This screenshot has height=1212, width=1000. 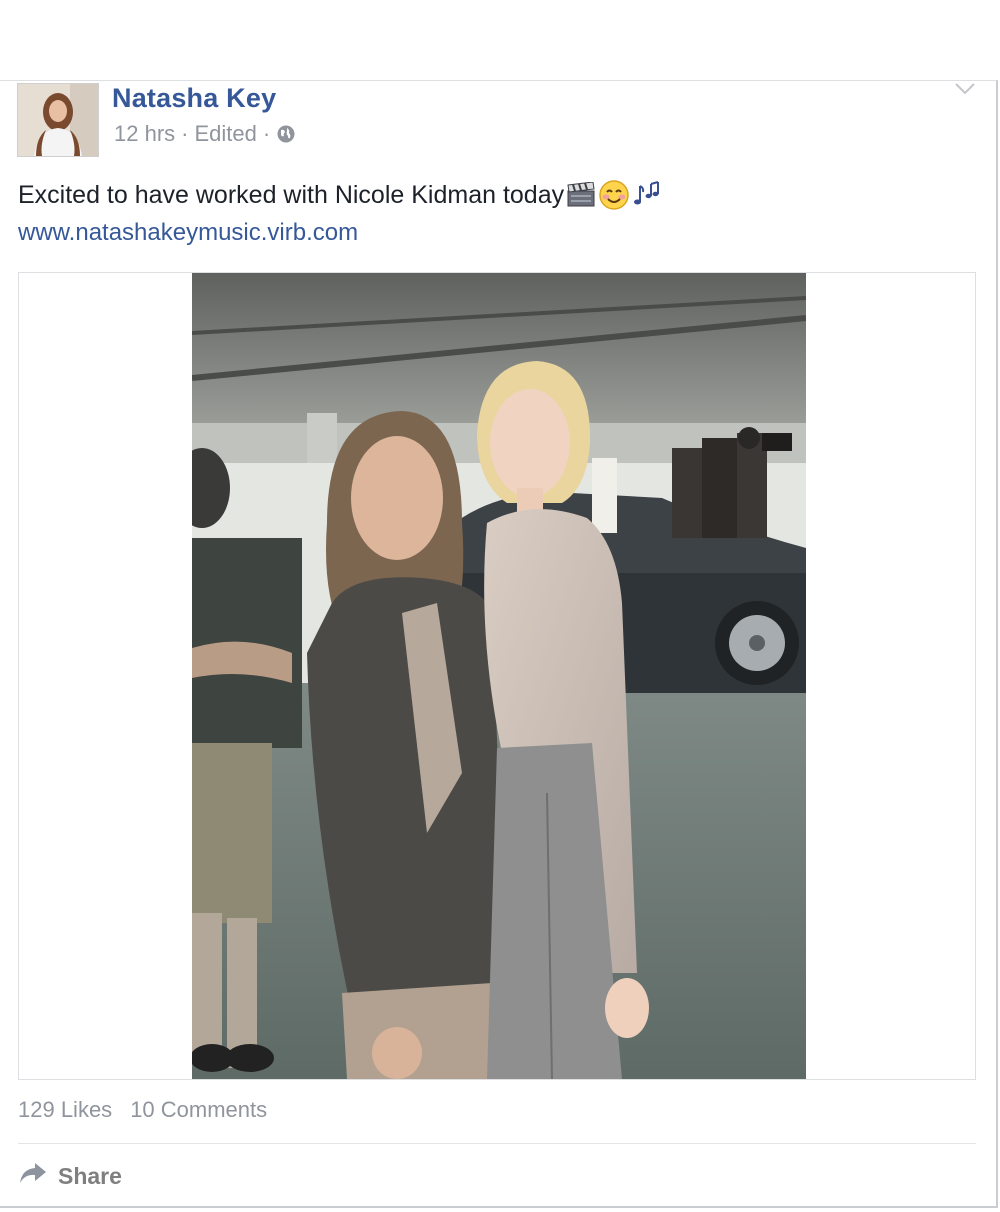 What do you see at coordinates (188, 233) in the screenshot?
I see `post-link: www.natashakeymusic.virb.com` at bounding box center [188, 233].